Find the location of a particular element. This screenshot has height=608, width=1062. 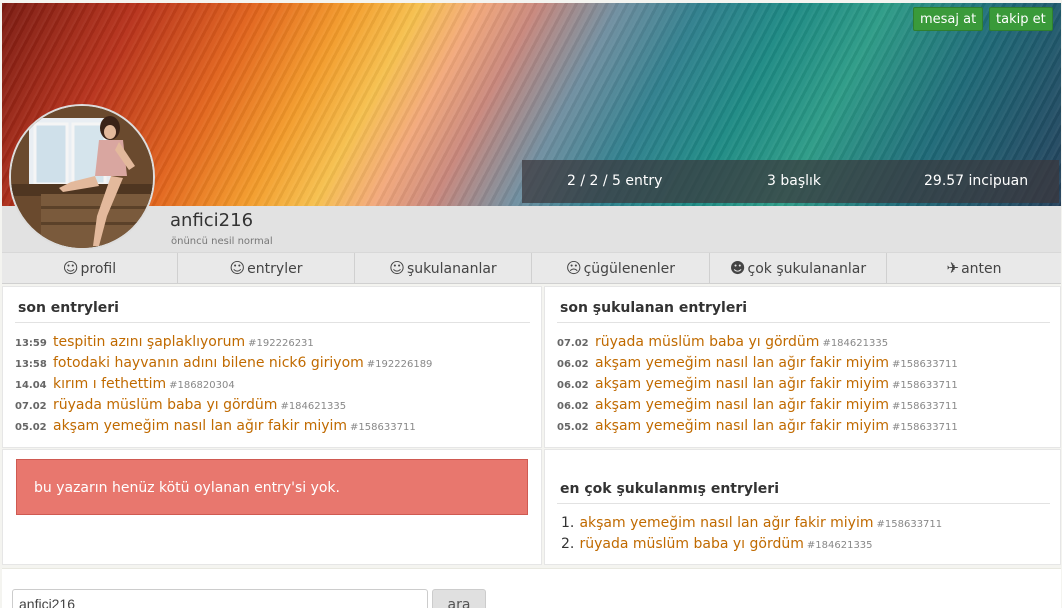

frown-icon: ☹ is located at coordinates (573, 268).